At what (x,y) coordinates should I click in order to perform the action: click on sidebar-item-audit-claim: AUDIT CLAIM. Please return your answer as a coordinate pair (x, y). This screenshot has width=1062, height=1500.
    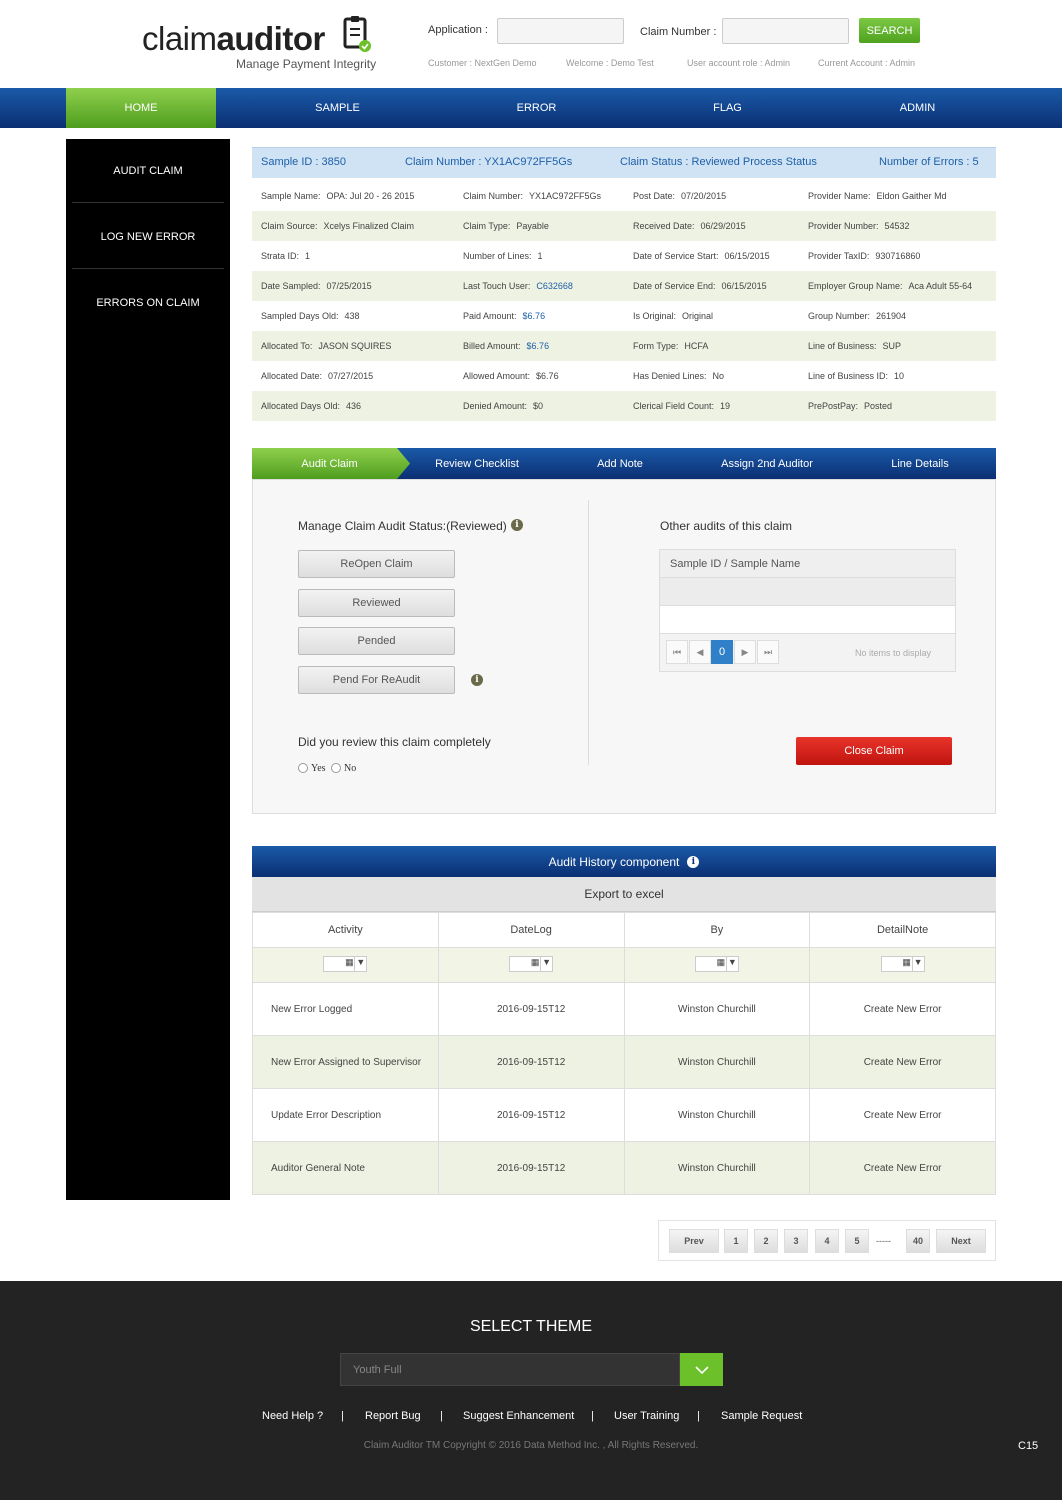
    Looking at the image, I should click on (148, 171).